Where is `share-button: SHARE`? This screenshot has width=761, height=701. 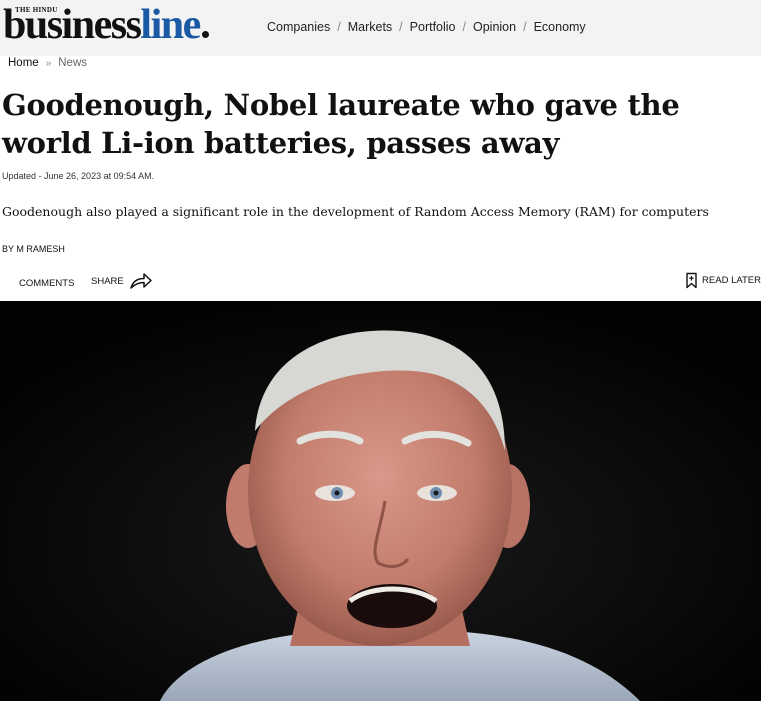
share-button: SHARE is located at coordinates (122, 281).